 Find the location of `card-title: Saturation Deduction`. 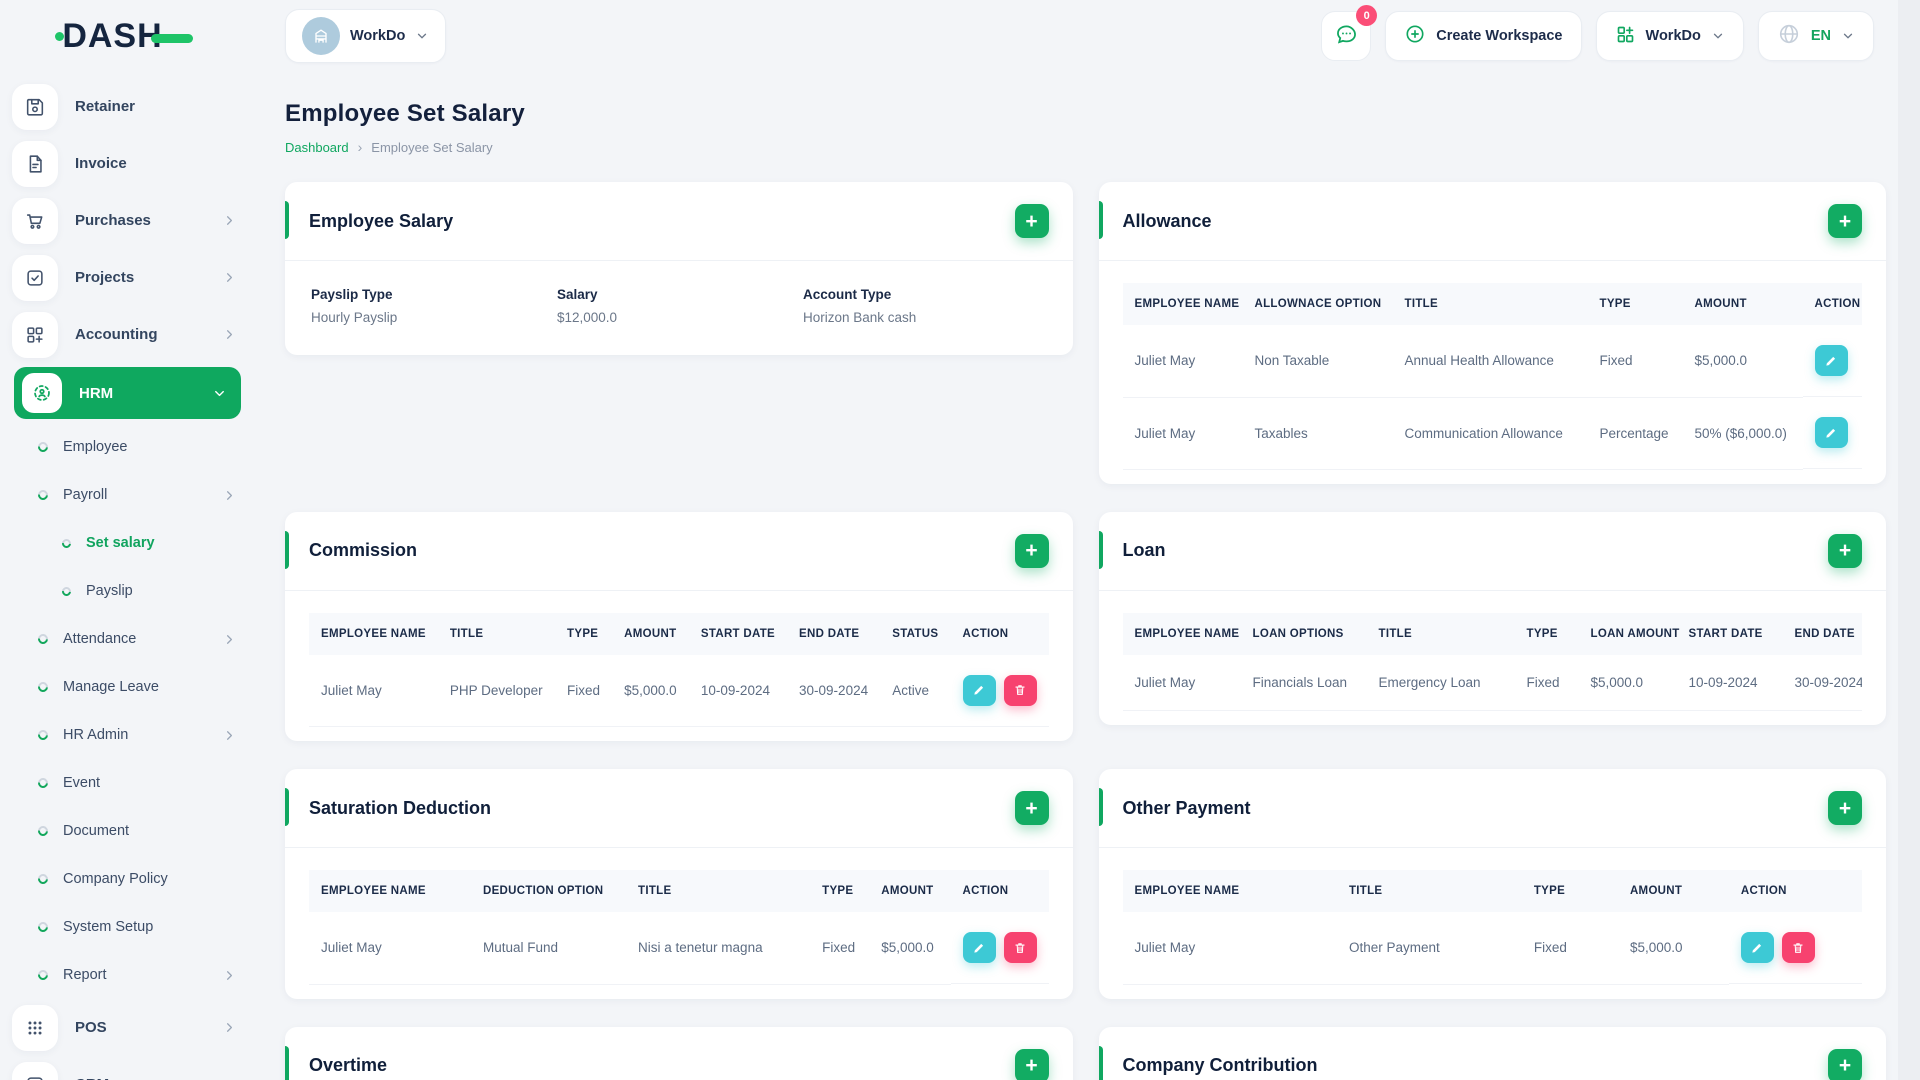

card-title: Saturation Deduction is located at coordinates (400, 807).